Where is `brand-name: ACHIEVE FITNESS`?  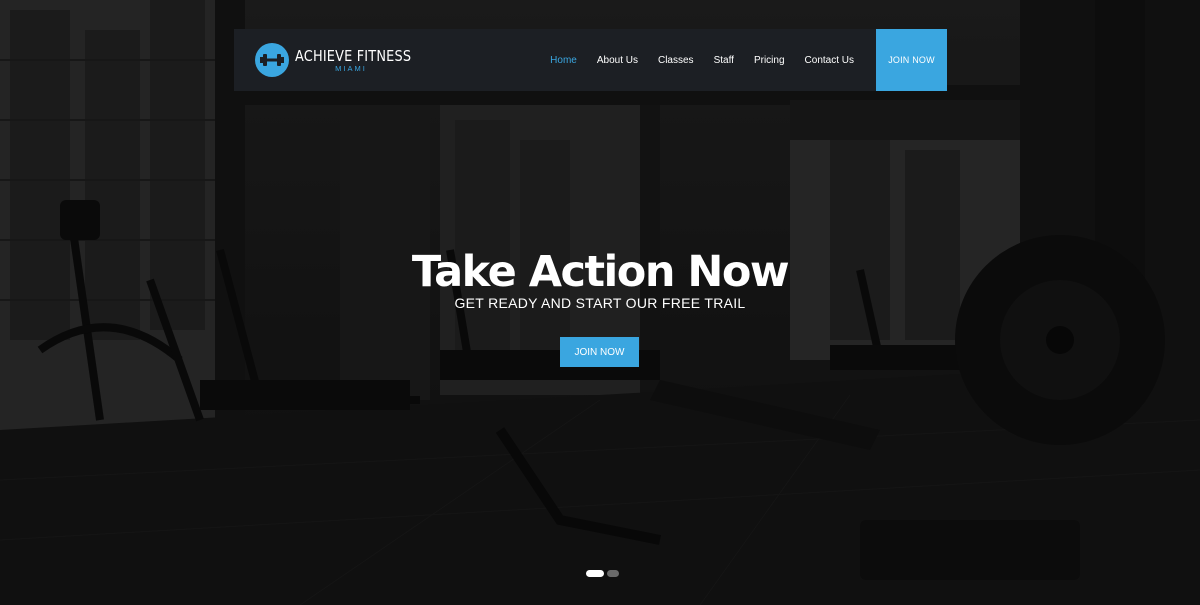 brand-name: ACHIEVE FITNESS is located at coordinates (353, 55).